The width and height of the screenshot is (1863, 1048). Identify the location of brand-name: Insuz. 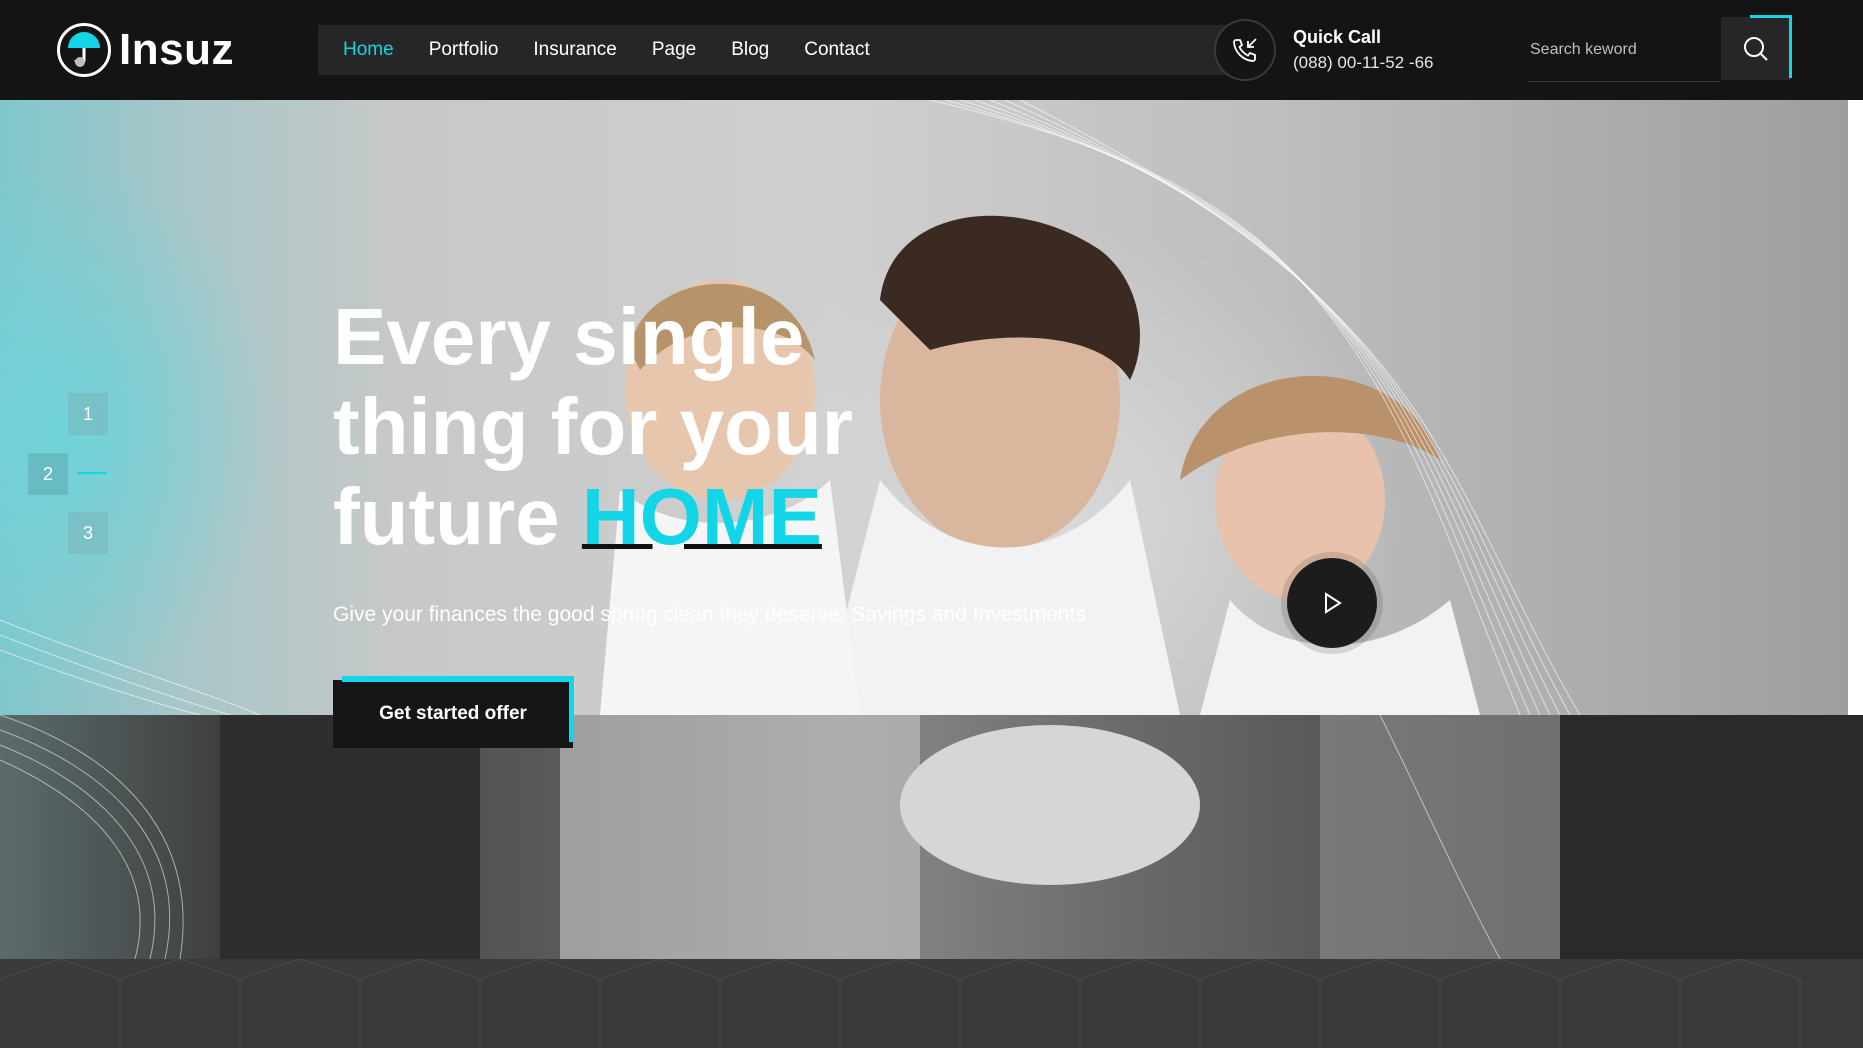
(176, 49).